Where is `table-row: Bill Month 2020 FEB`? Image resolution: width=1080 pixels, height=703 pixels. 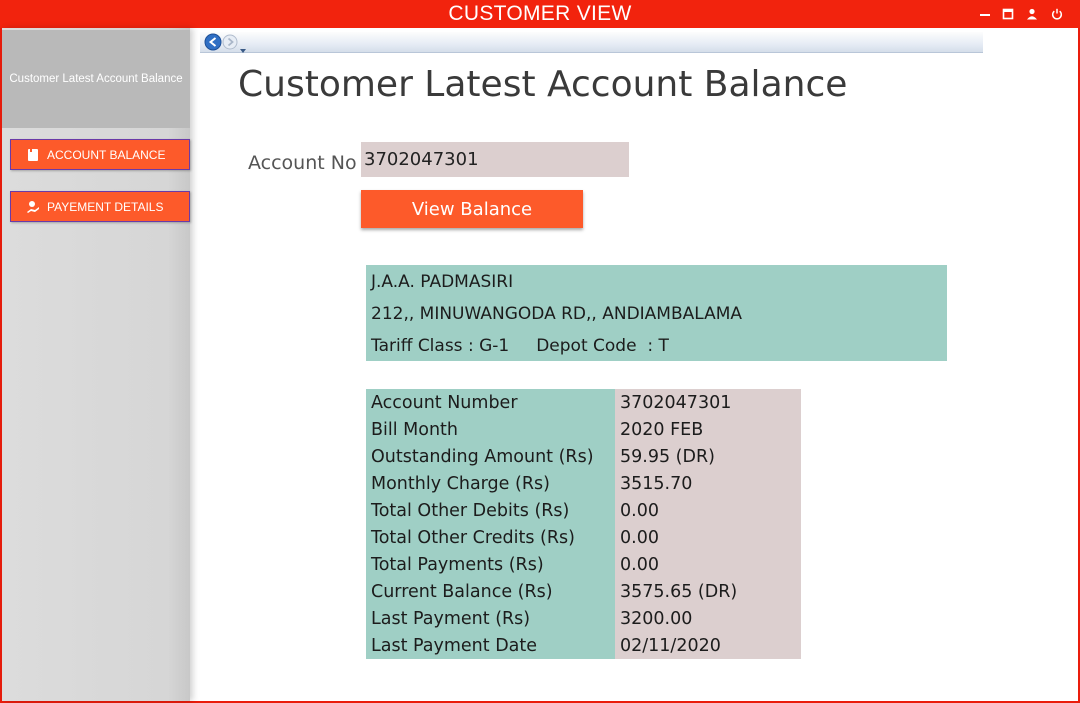 table-row: Bill Month 2020 FEB is located at coordinates (583, 429).